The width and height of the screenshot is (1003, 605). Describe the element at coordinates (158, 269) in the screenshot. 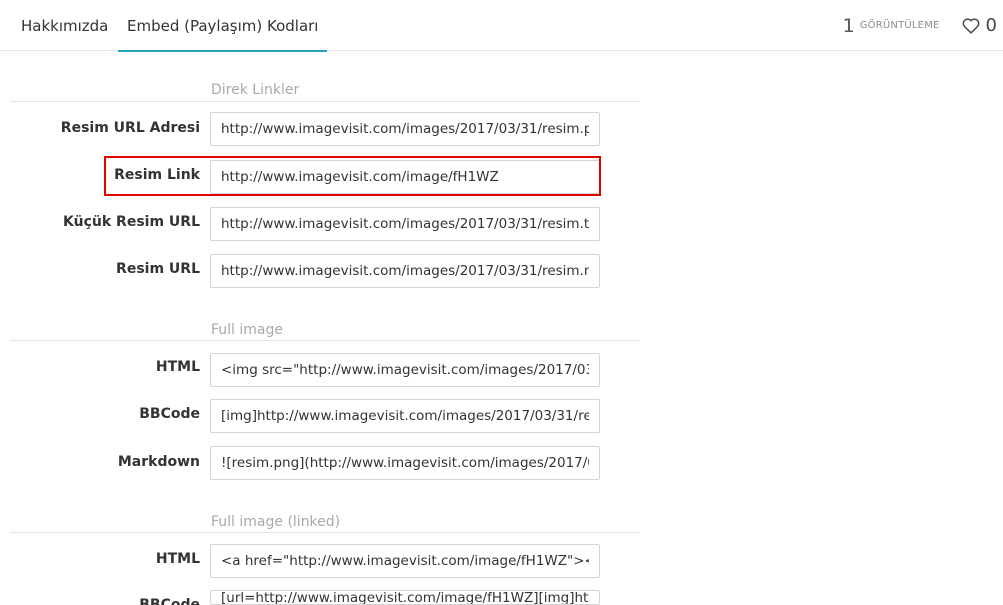

I see `label-medium-url: Resim URL` at that location.